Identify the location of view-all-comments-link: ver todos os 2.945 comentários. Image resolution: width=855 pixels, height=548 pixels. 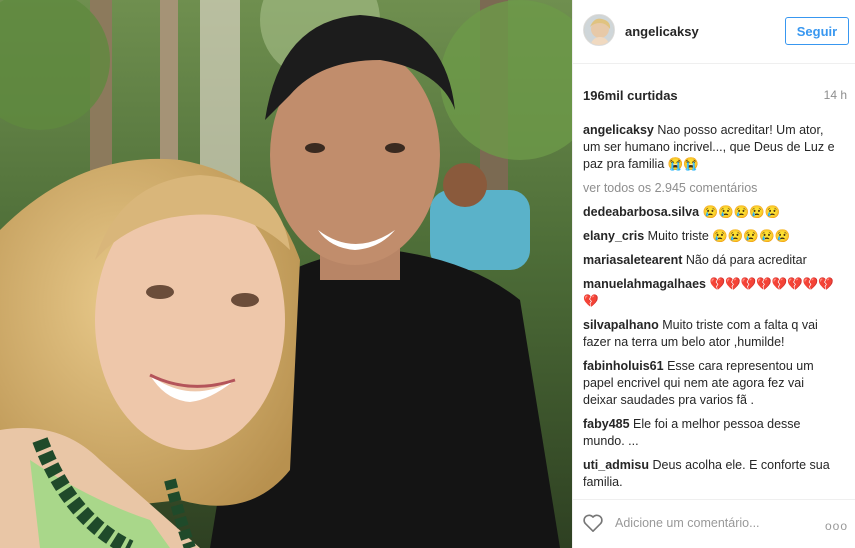
(709, 188).